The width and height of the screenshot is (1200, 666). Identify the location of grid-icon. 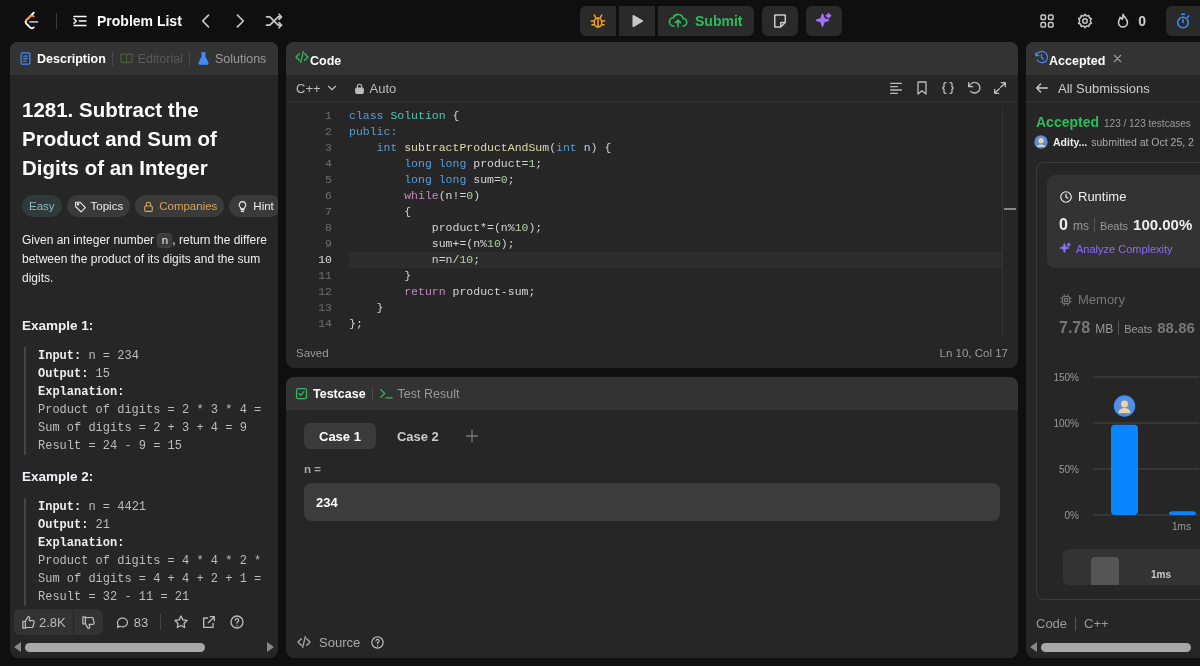
(1047, 21).